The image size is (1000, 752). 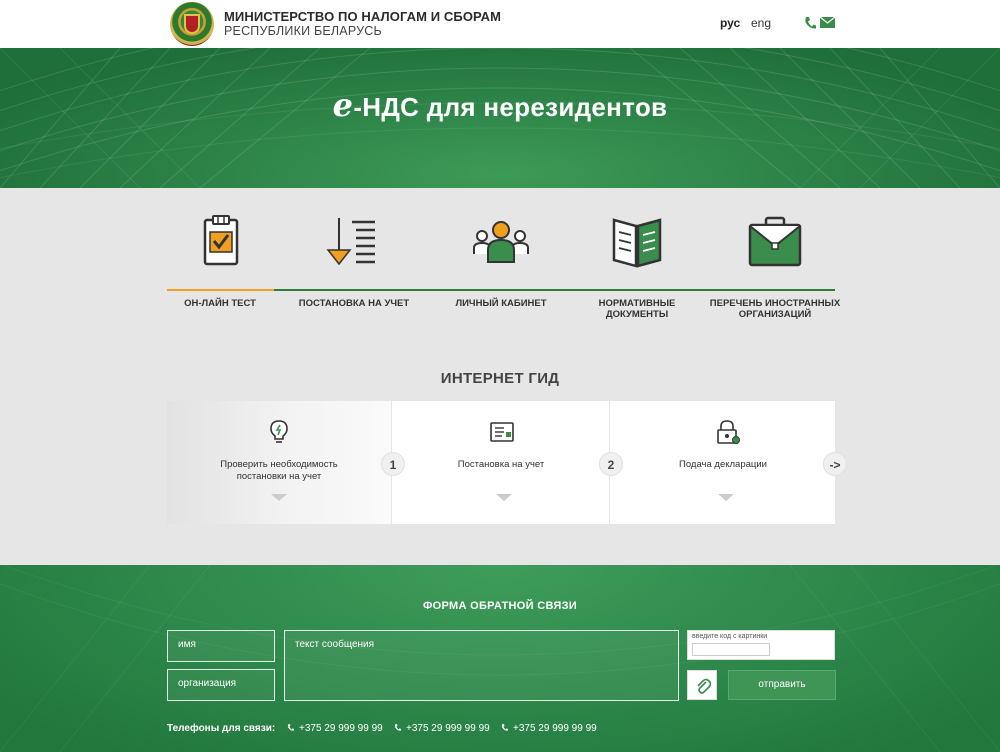 I want to click on phones-label: Телефоны для связи:, so click(x=221, y=728).